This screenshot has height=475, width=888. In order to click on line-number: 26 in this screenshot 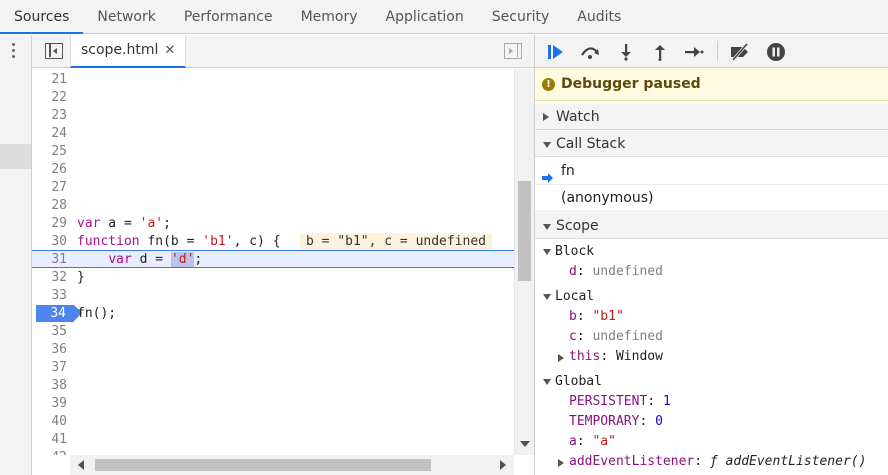, I will do `click(51, 170)`.